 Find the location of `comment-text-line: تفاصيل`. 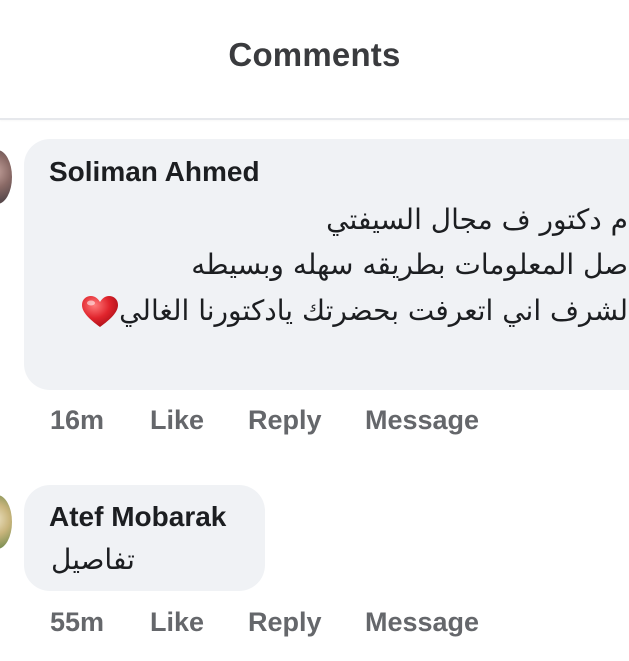

comment-text-line: تفاصيل is located at coordinates (93, 559).